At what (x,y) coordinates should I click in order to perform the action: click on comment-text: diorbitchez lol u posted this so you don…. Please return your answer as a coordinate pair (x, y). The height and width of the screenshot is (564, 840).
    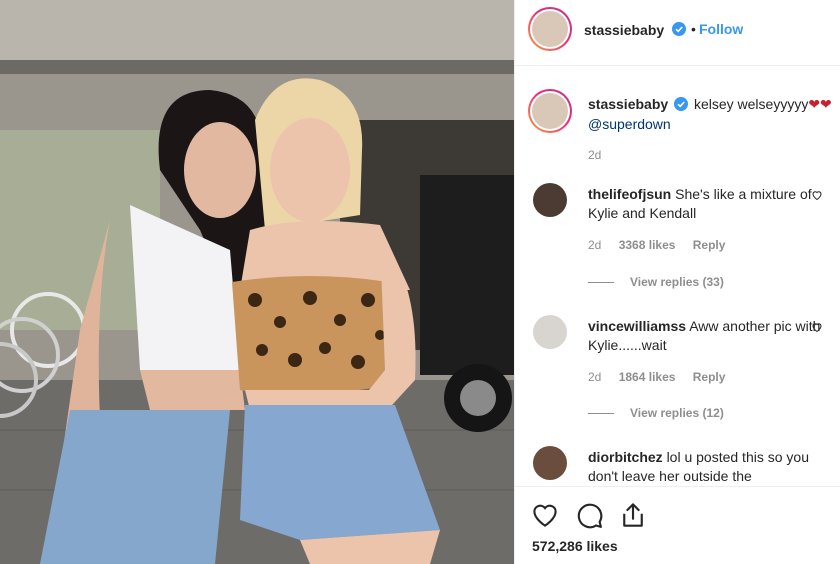
    Looking at the image, I should click on (707, 466).